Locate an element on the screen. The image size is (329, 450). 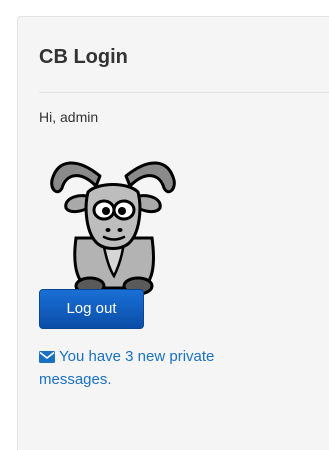
greeting-text: Hi, admin is located at coordinates (69, 117).